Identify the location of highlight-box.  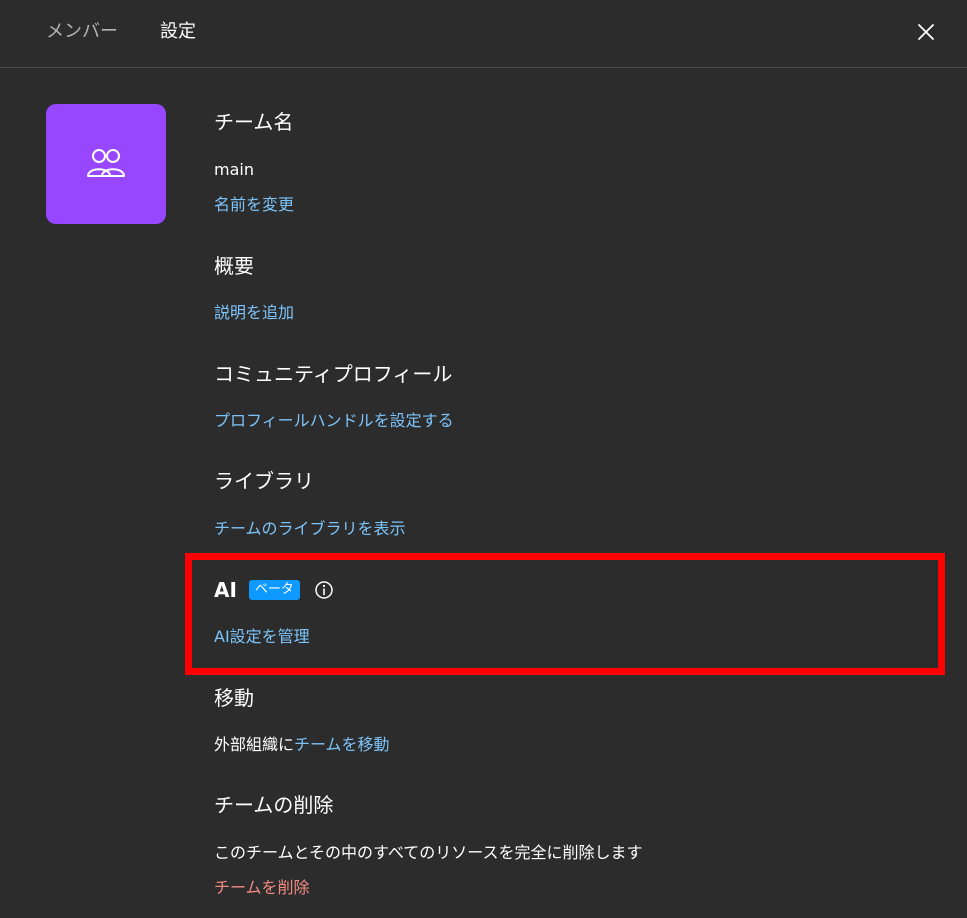
(565, 614).